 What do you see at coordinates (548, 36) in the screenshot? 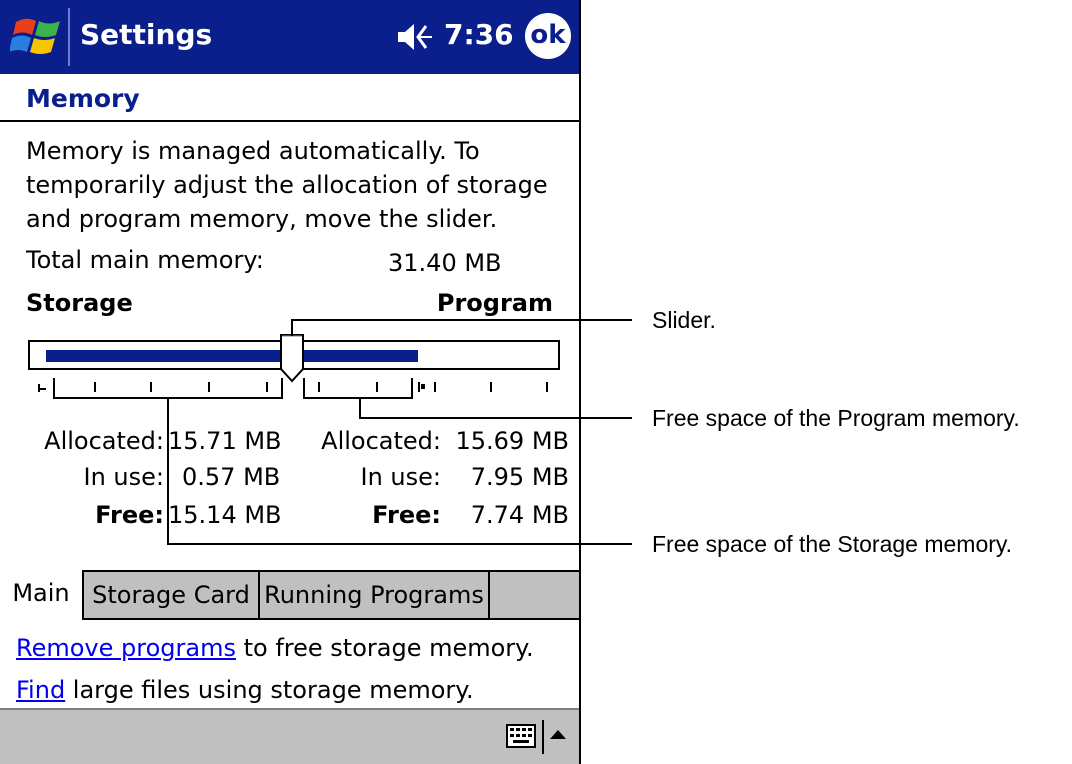
I see `ok-button: ok` at bounding box center [548, 36].